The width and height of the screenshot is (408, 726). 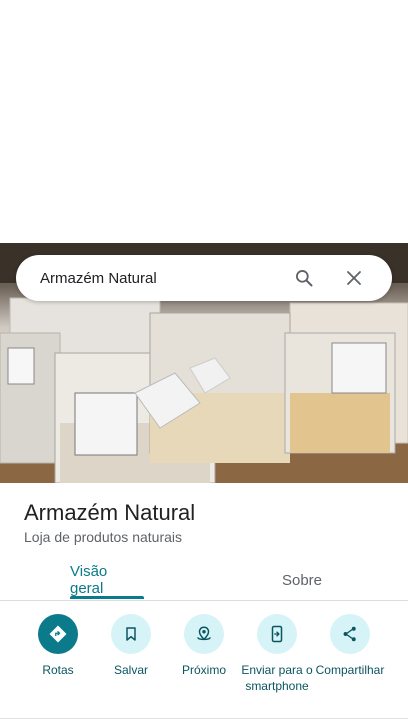 What do you see at coordinates (166, 278) in the screenshot?
I see `search-input: Armazém Natural` at bounding box center [166, 278].